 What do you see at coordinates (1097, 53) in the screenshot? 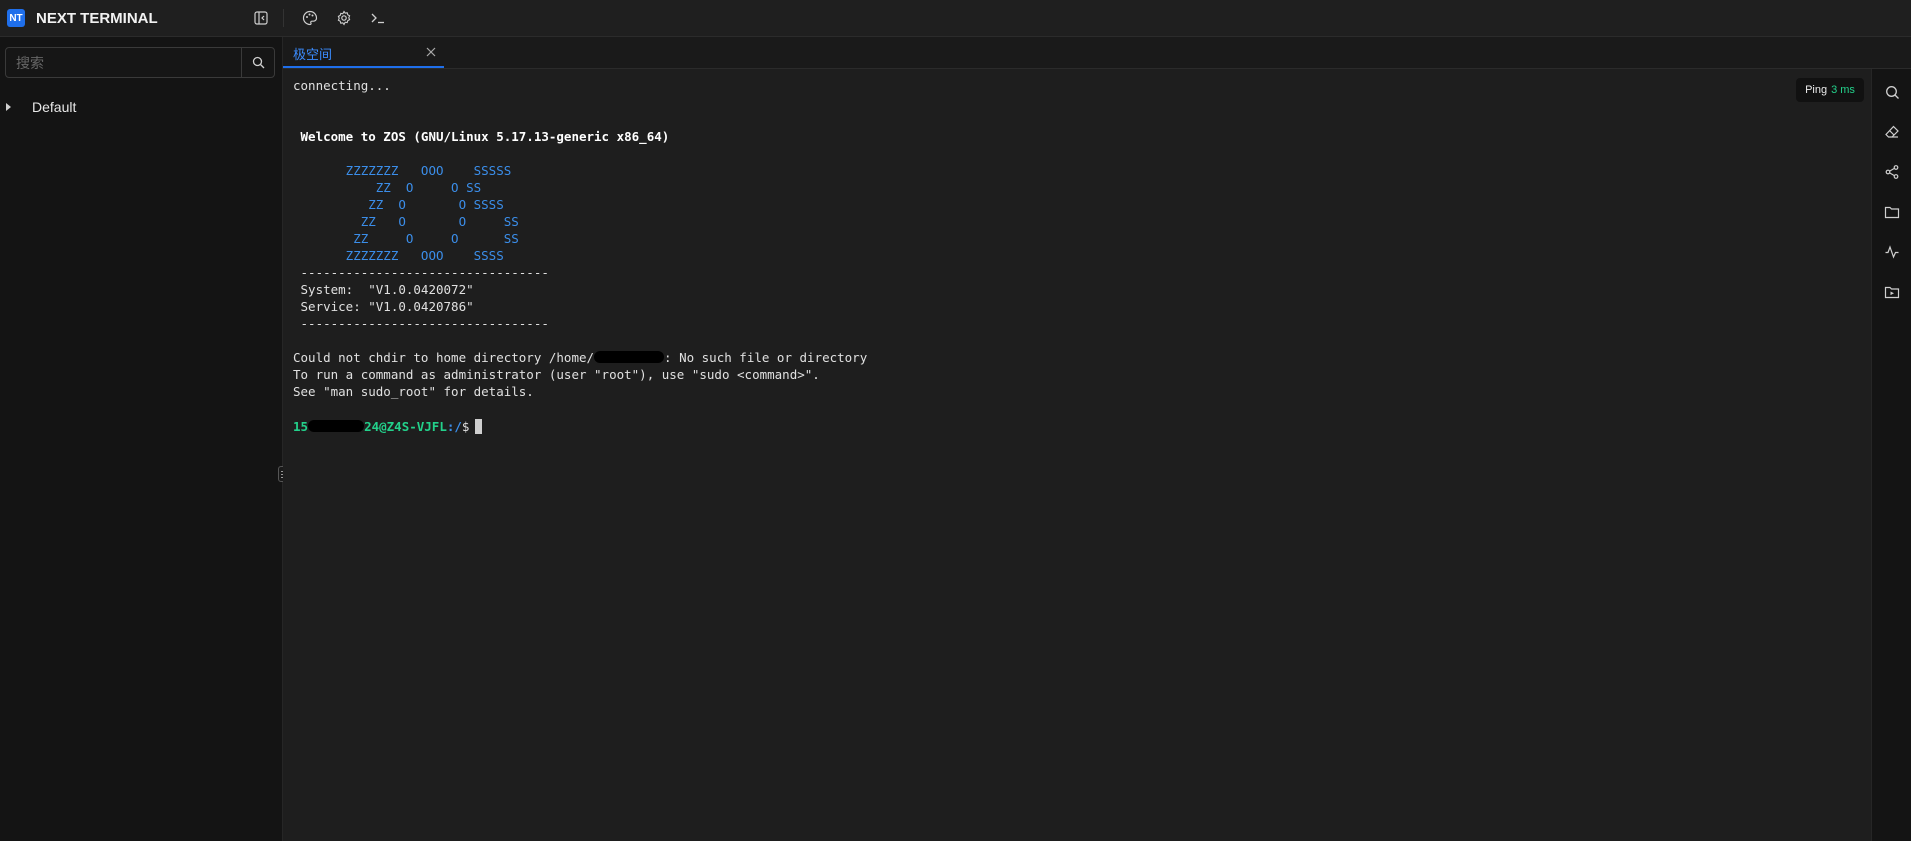
I see `tab-bar: 极空间` at bounding box center [1097, 53].